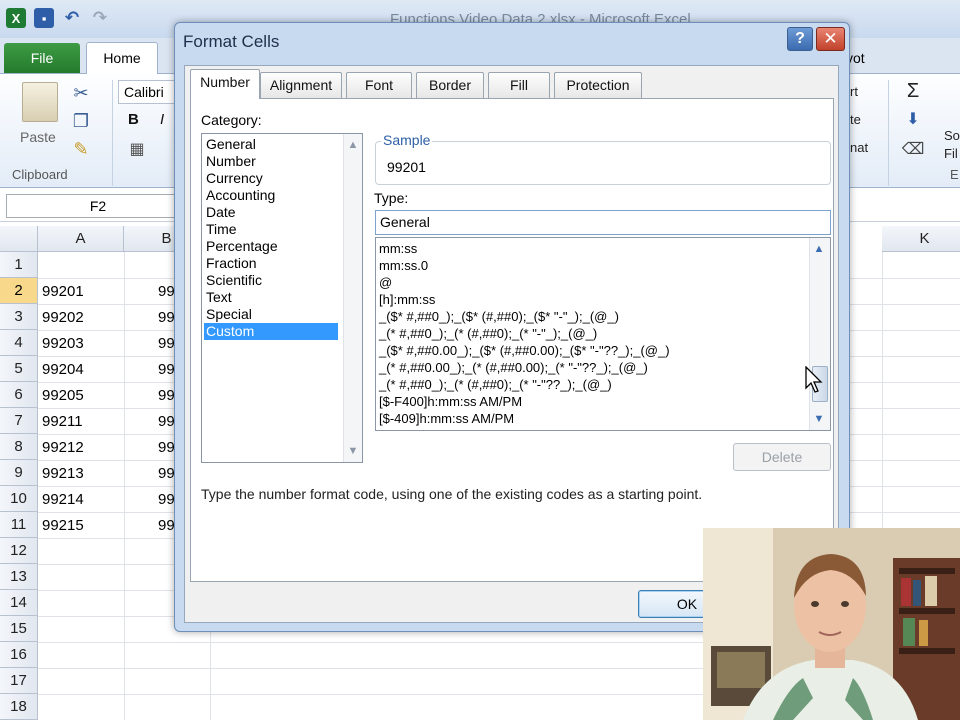  Describe the element at coordinates (19, 265) in the screenshot. I see `row-header: 1` at that location.